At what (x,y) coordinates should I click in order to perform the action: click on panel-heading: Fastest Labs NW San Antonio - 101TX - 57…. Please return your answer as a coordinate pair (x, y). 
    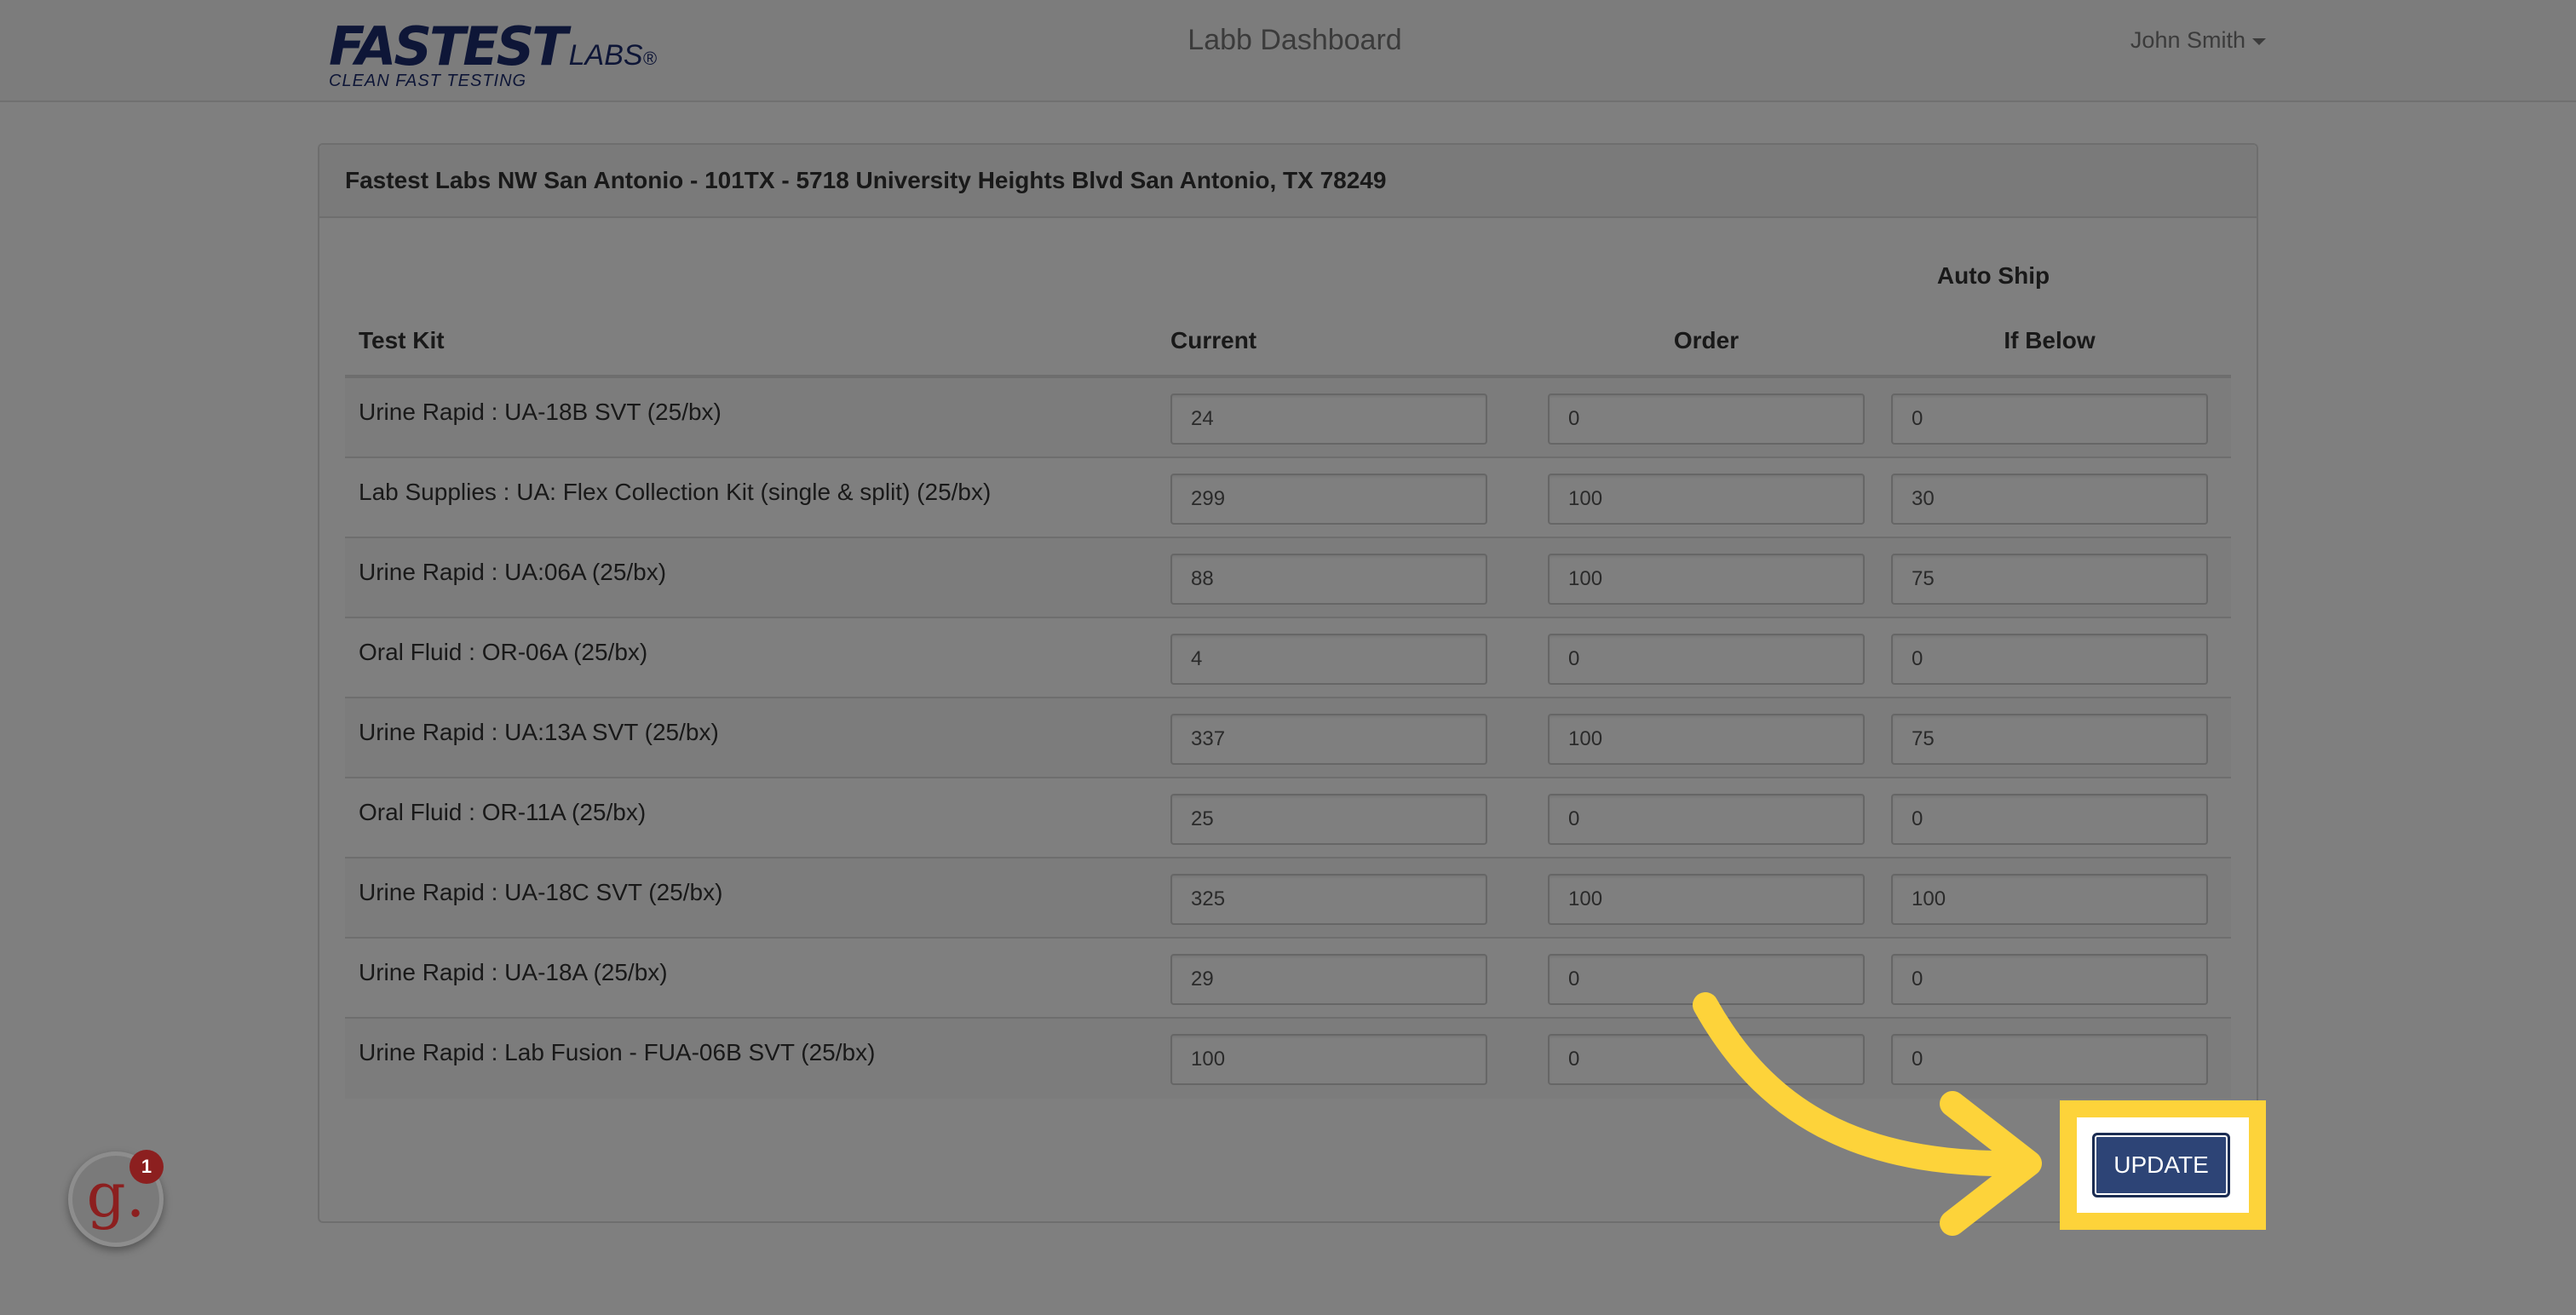
    Looking at the image, I should click on (1288, 182).